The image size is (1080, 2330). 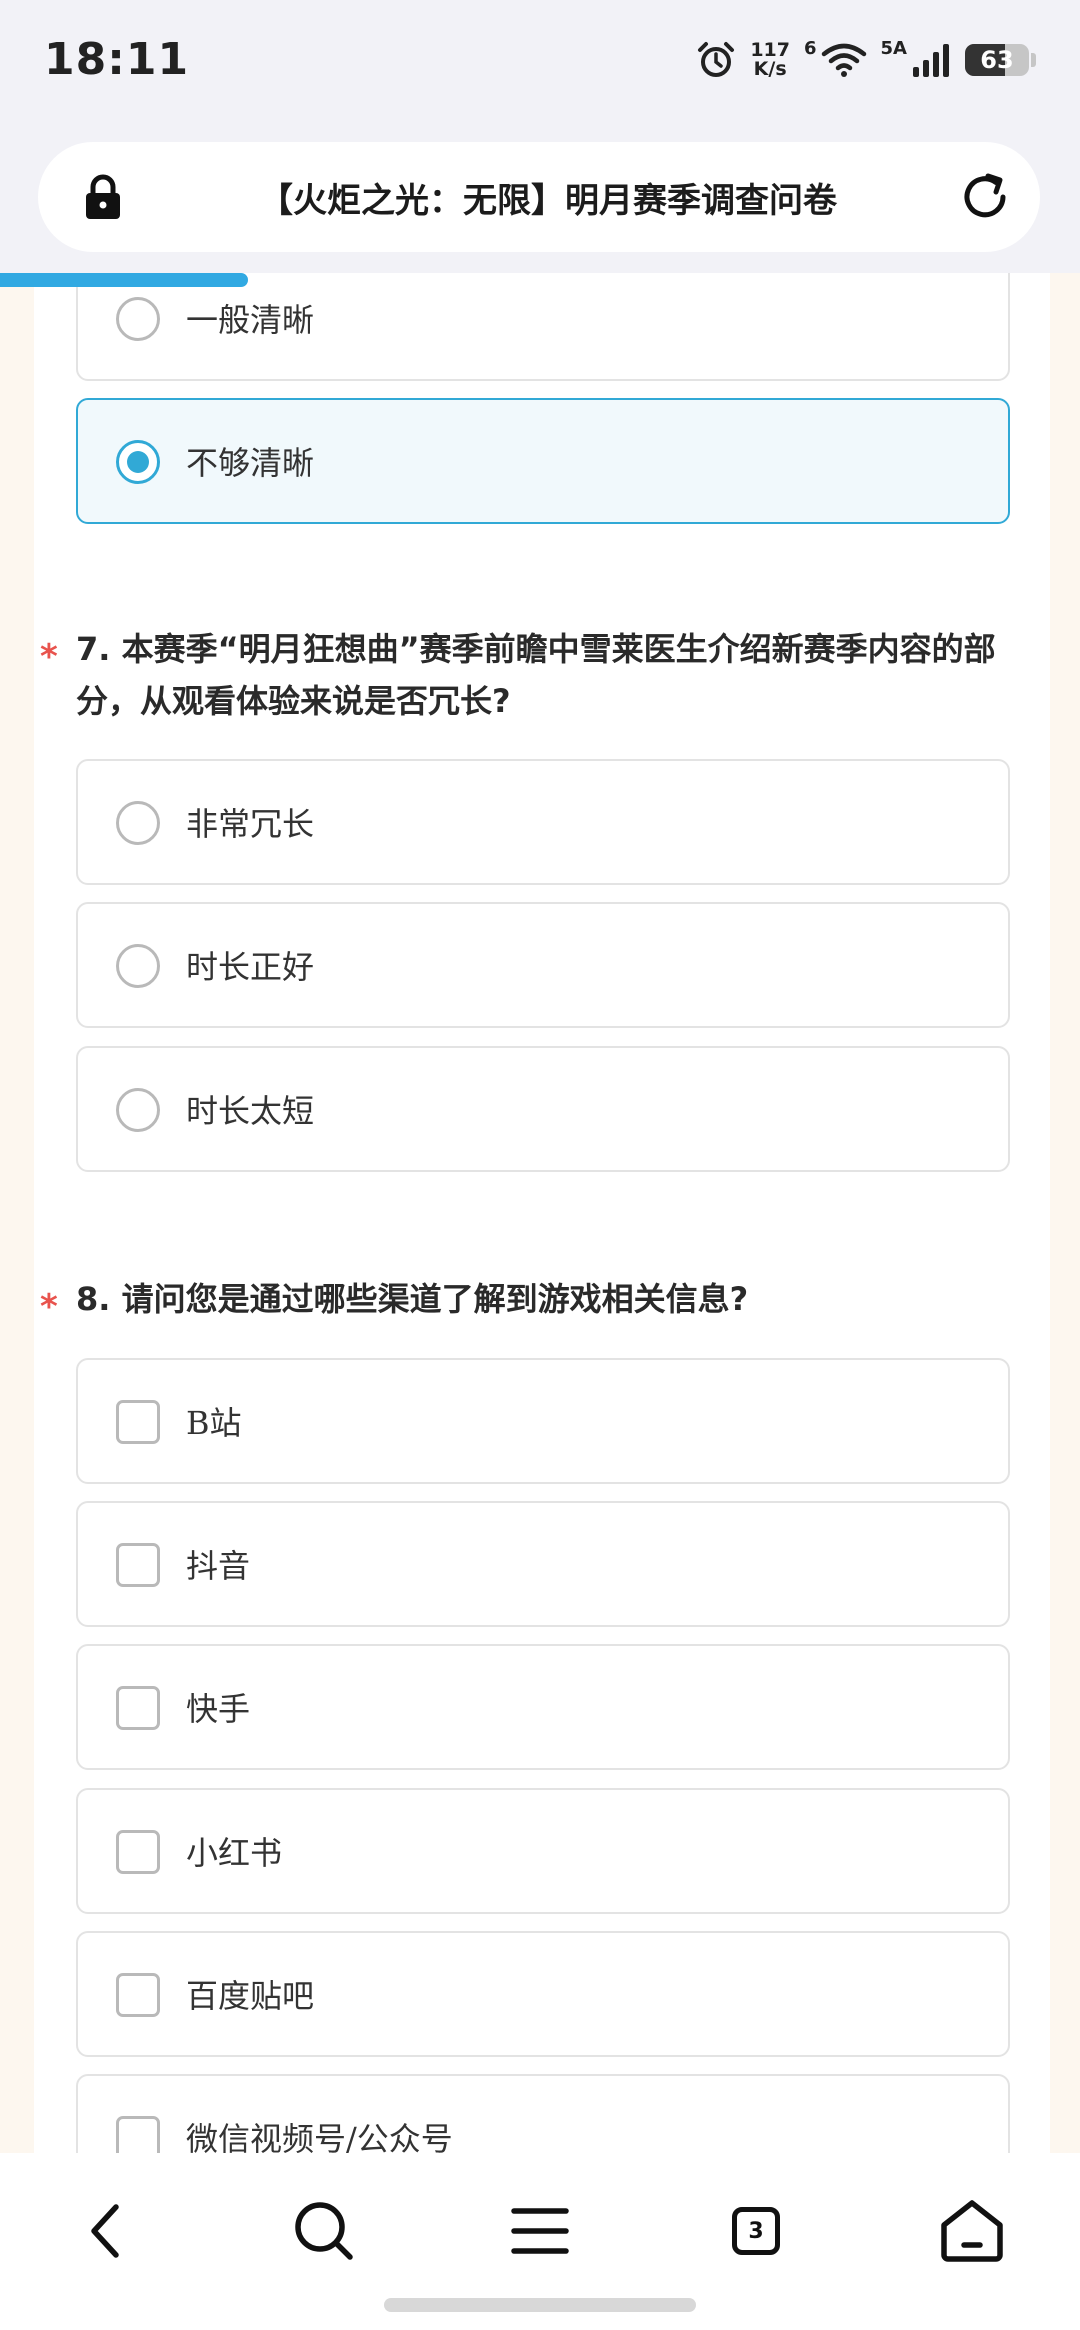 I want to click on status-icons: 117 K/s 6 5A 63, so click(x=866, y=58).